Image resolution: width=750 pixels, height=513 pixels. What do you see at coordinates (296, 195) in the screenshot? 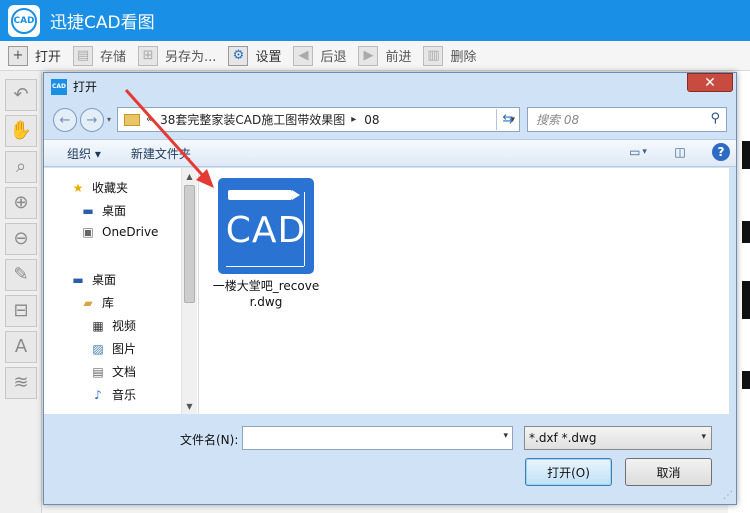
I see `cad-pen-tip` at bounding box center [296, 195].